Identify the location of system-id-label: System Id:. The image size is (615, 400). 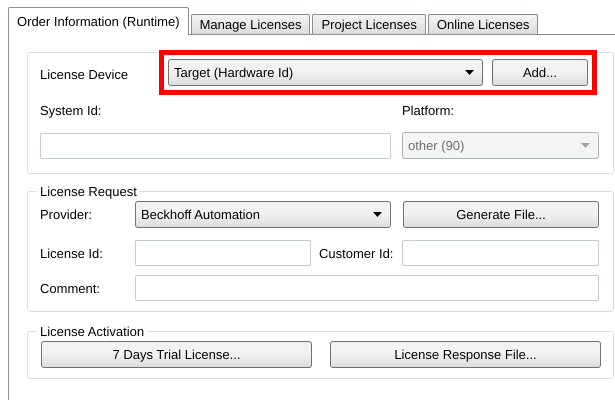
(71, 110).